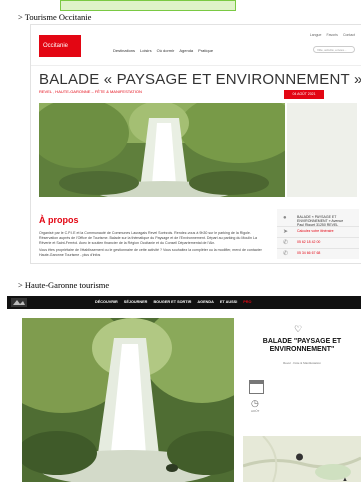 The width and height of the screenshot is (361, 486). What do you see at coordinates (286, 232) in the screenshot?
I see `directions-icon: ➤` at bounding box center [286, 232].